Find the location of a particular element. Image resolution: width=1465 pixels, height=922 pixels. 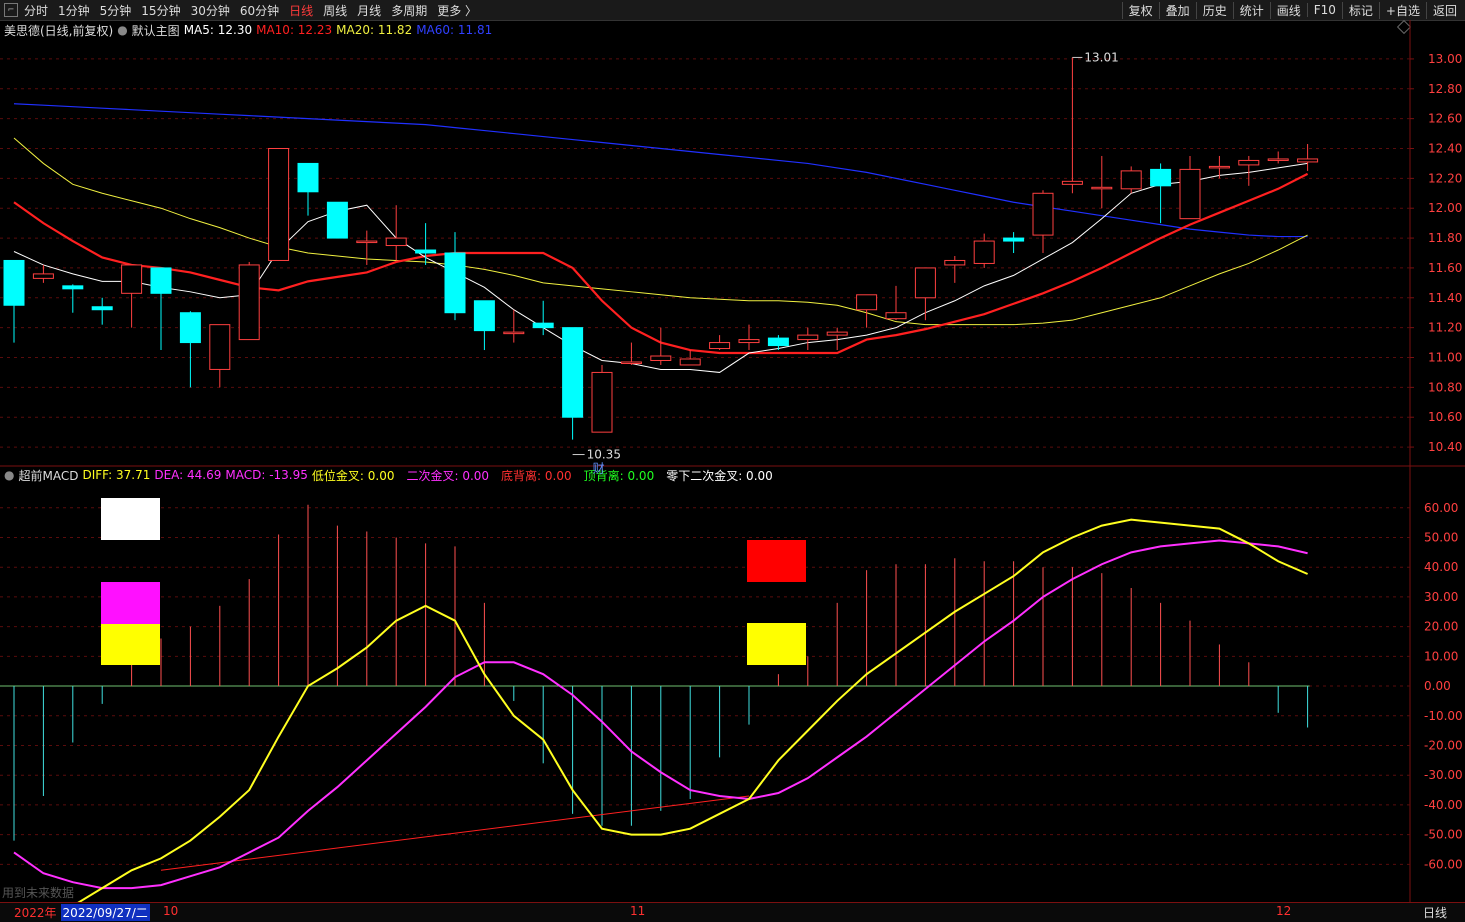

year-label: 2022年 is located at coordinates (35, 912).